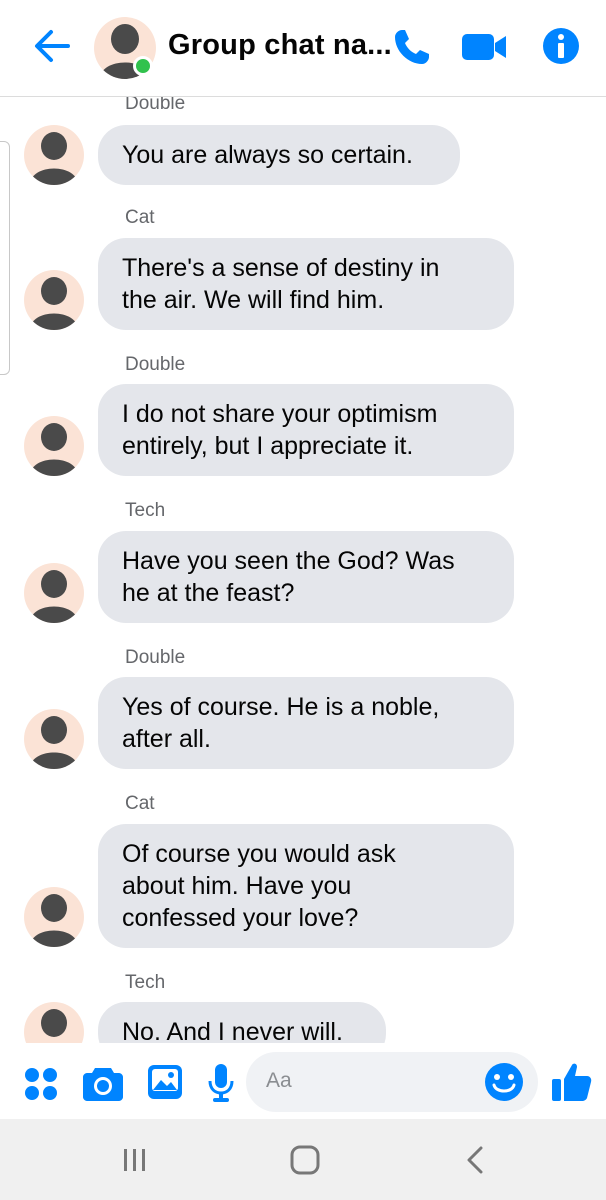 This screenshot has height=1200, width=606. Describe the element at coordinates (561, 46) in the screenshot. I see `info-icon` at that location.